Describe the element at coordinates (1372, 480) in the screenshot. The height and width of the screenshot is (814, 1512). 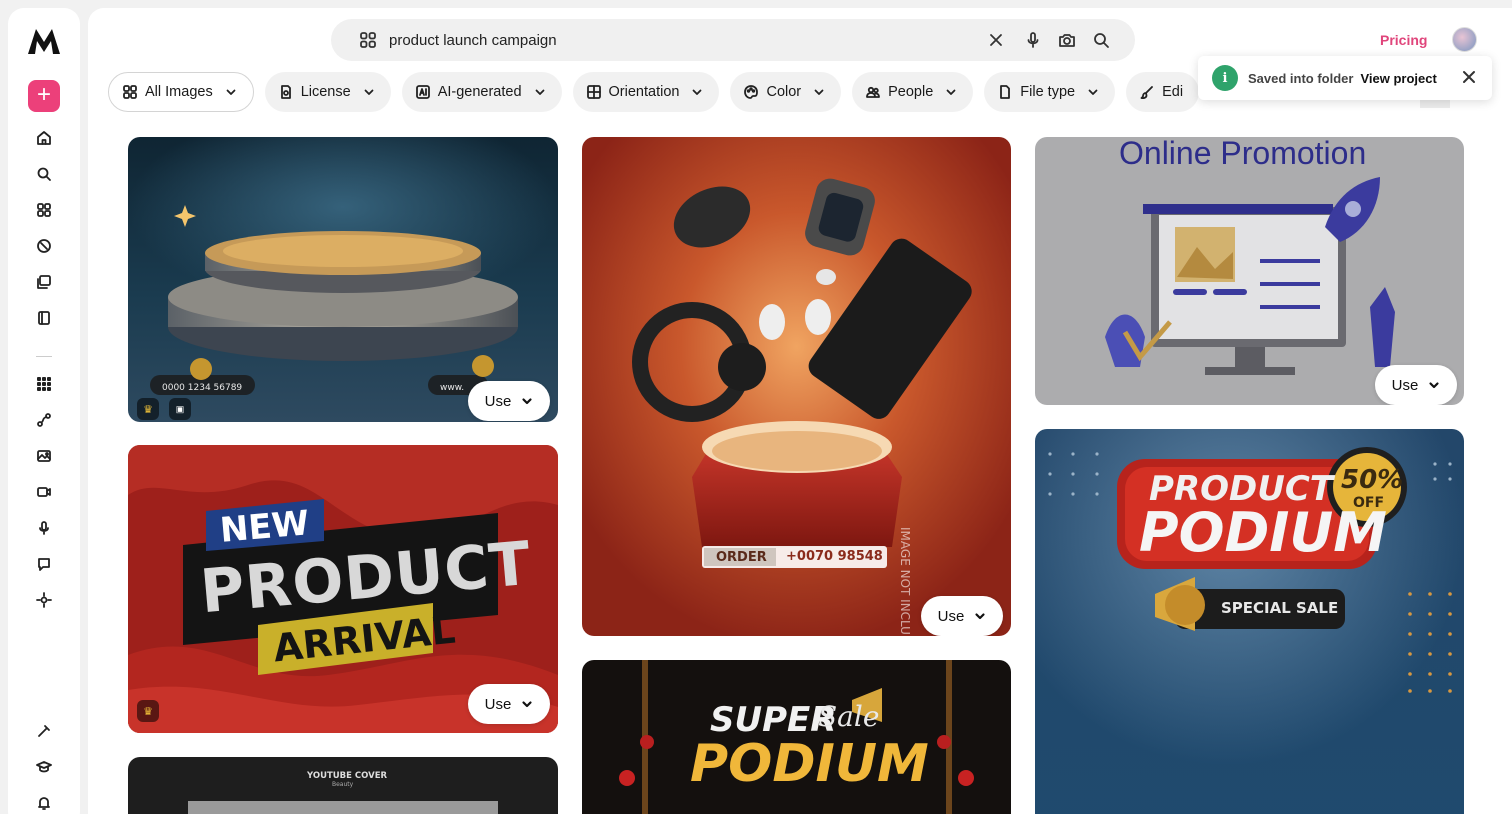
I see `card-text-percent: 50%` at that location.